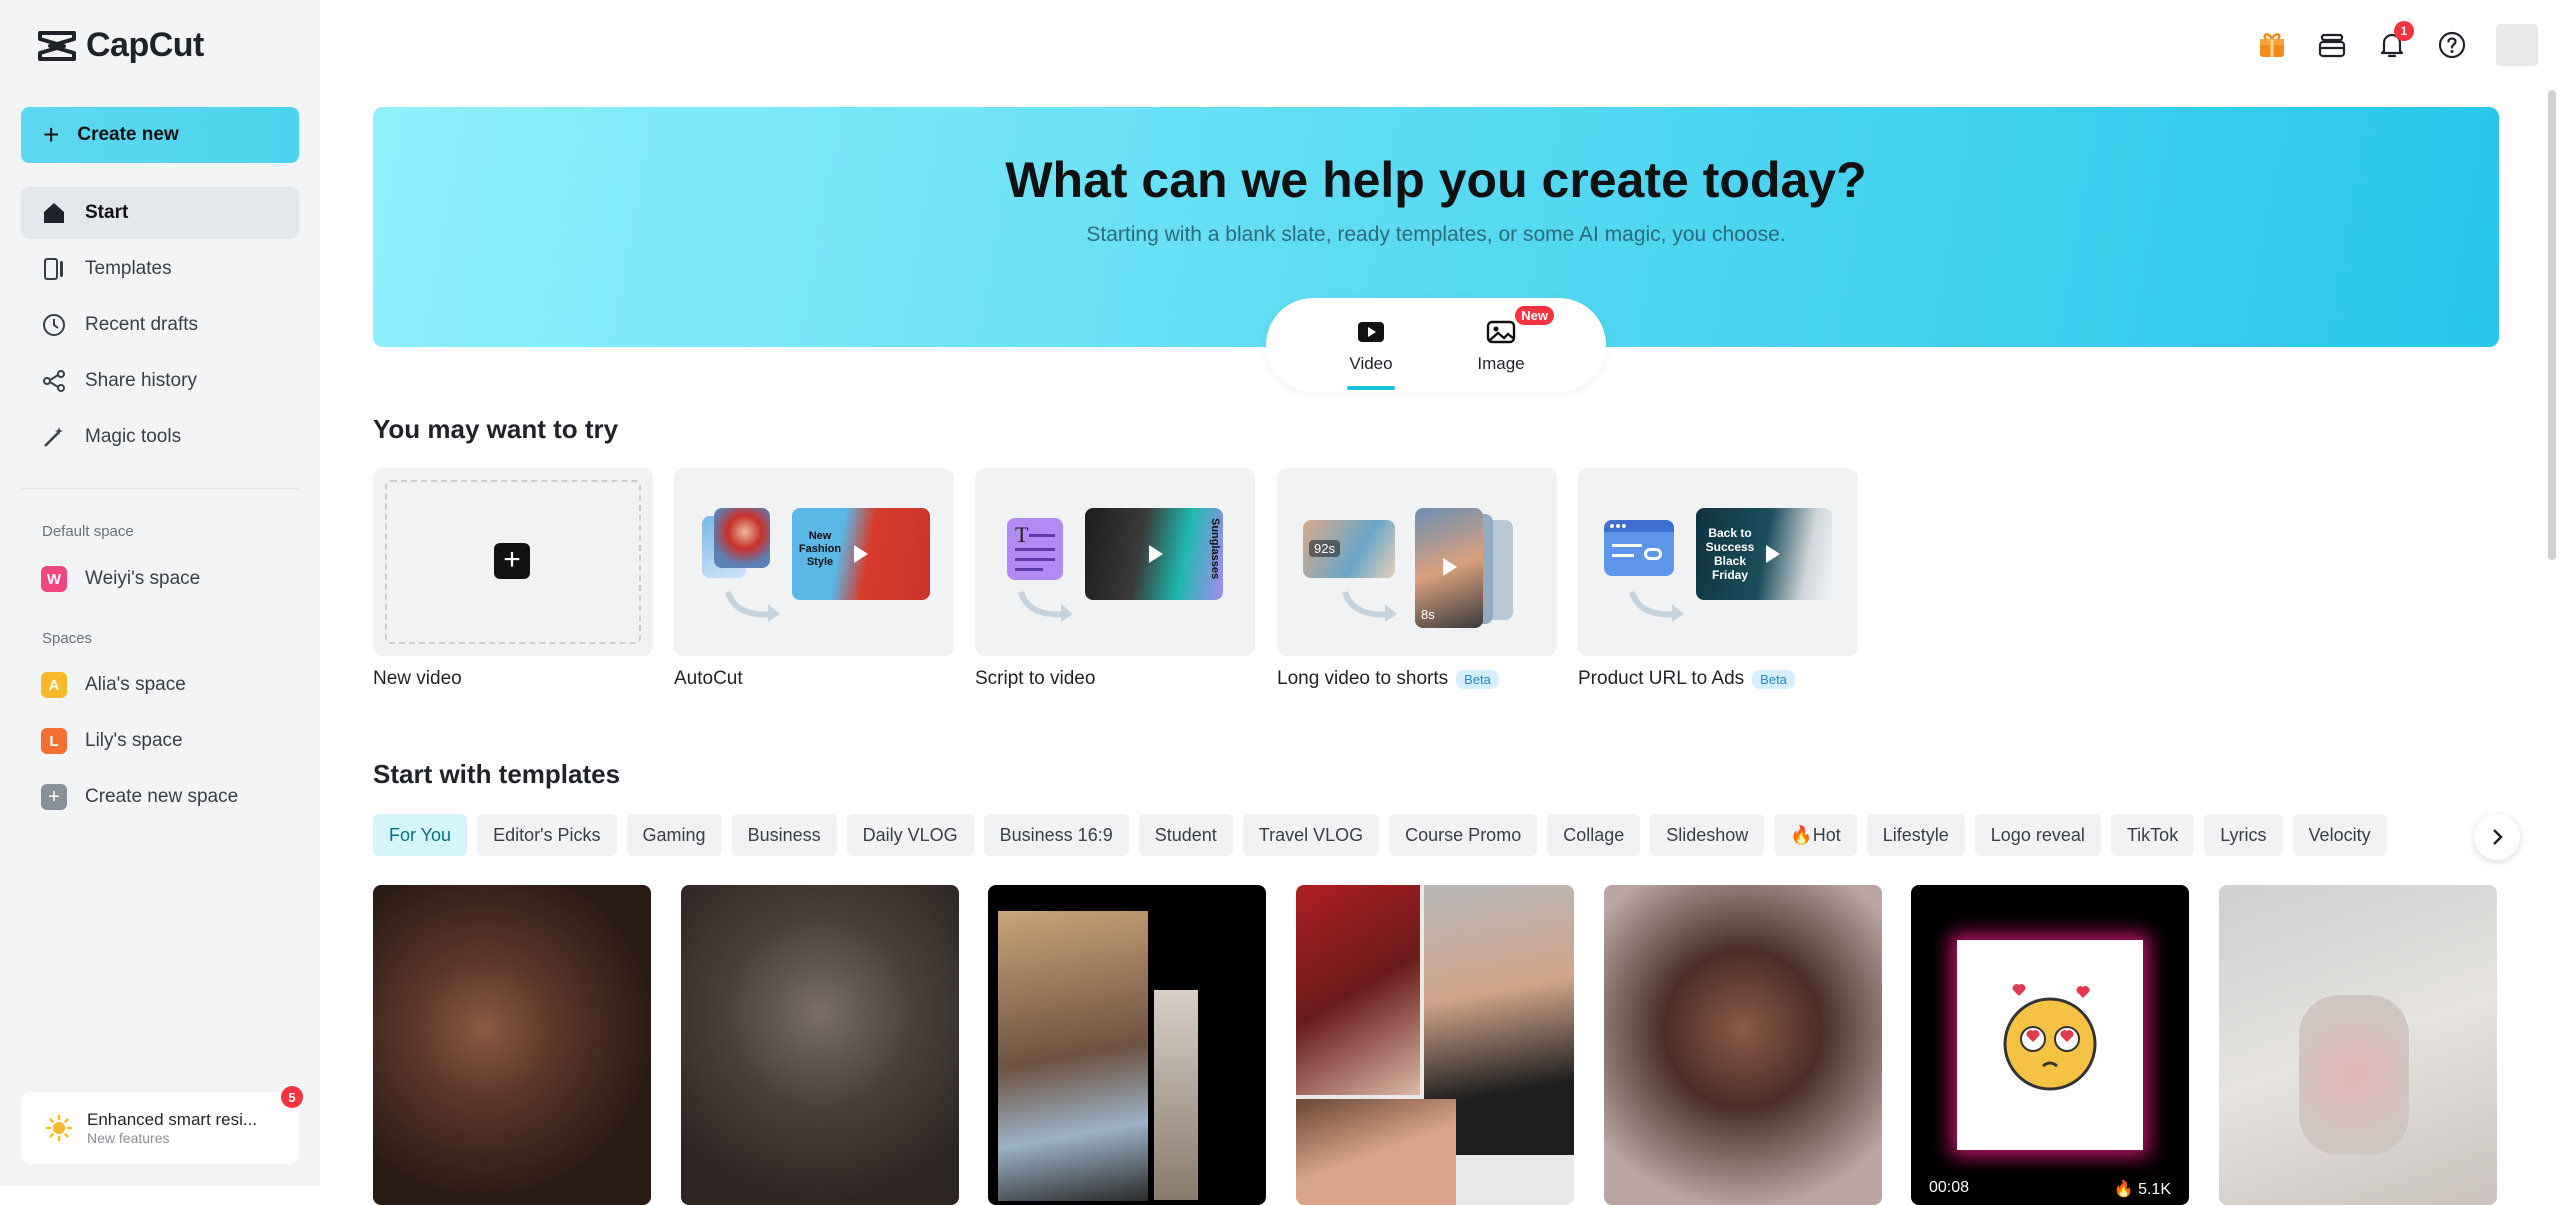 This screenshot has width=2560, height=1205. I want to click on try-card-label: New video, so click(417, 679).